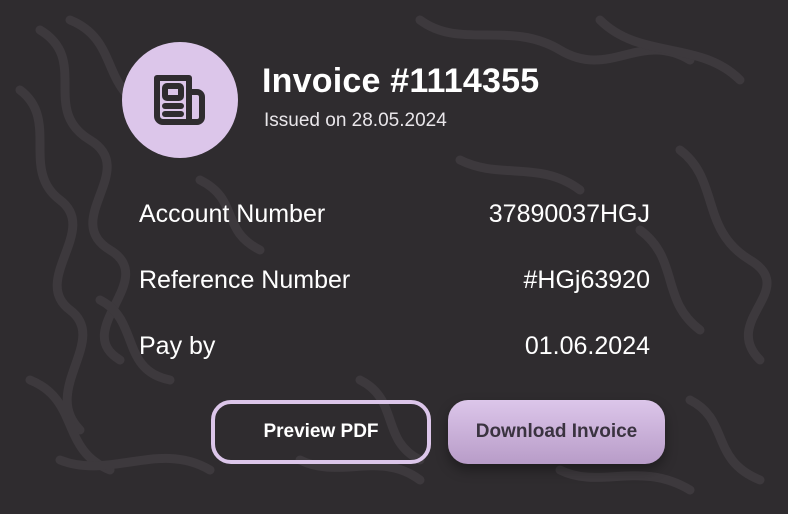 This screenshot has height=514, width=788. What do you see at coordinates (355, 120) in the screenshot?
I see `issued-date: Issued on 28.05.2024` at bounding box center [355, 120].